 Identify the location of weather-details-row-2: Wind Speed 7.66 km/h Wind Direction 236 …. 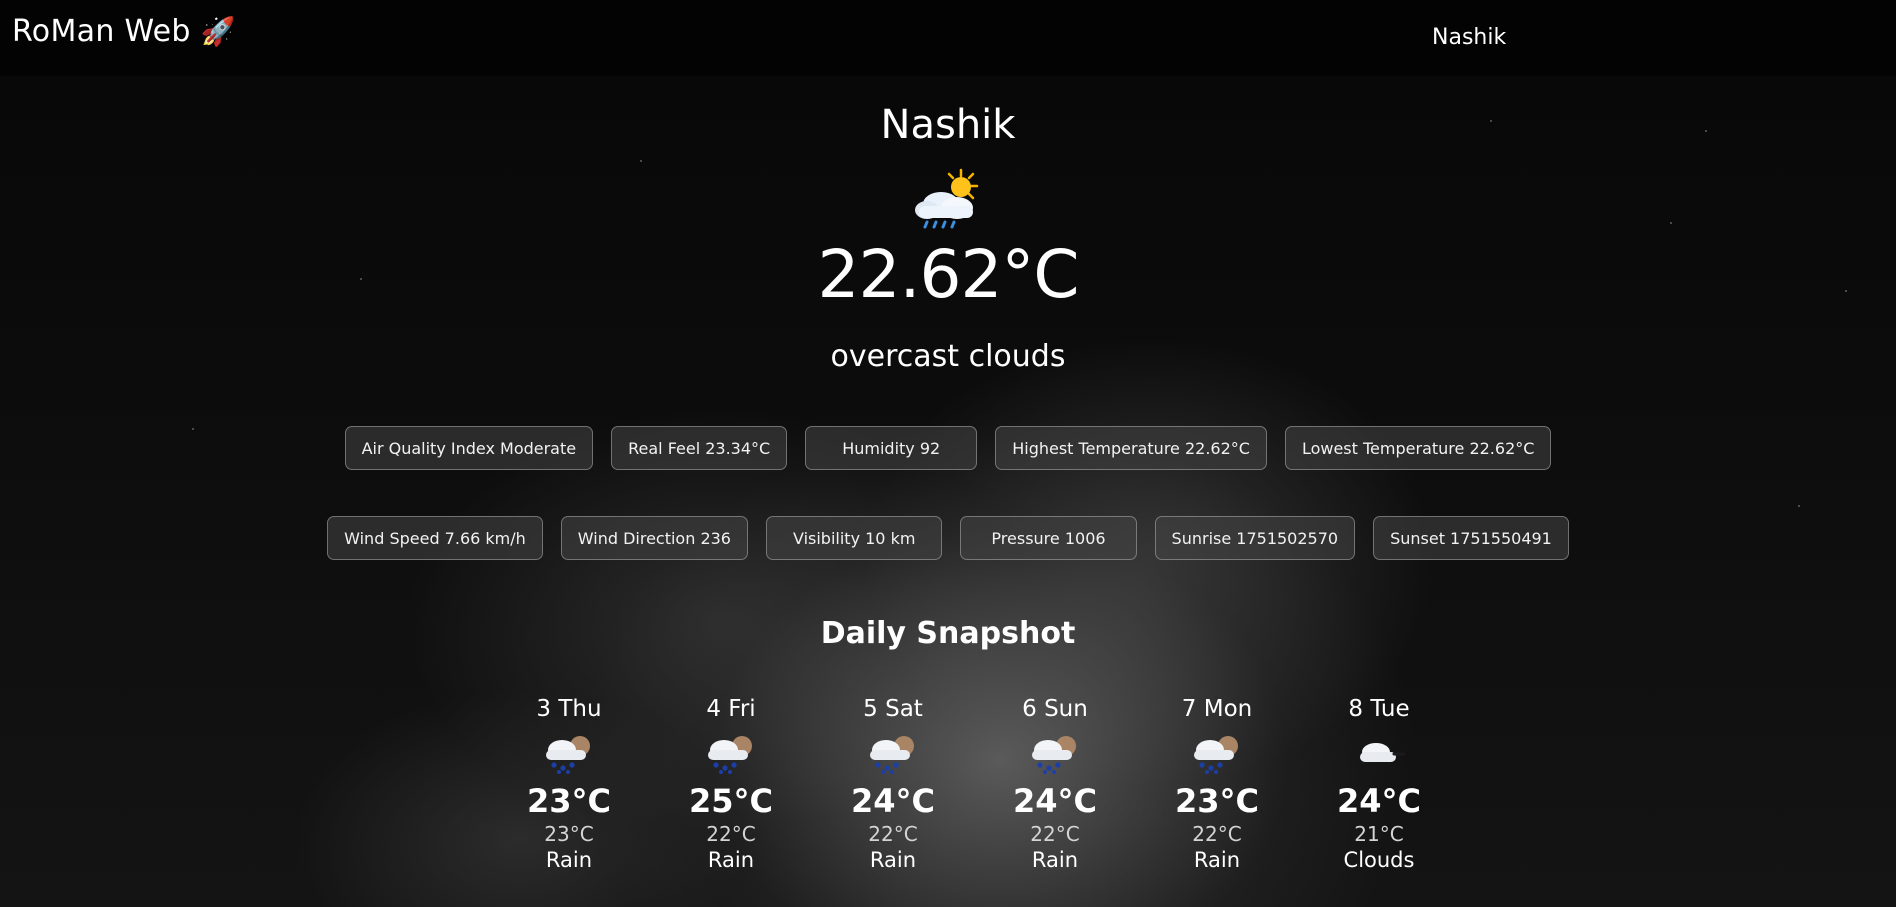
(948, 538).